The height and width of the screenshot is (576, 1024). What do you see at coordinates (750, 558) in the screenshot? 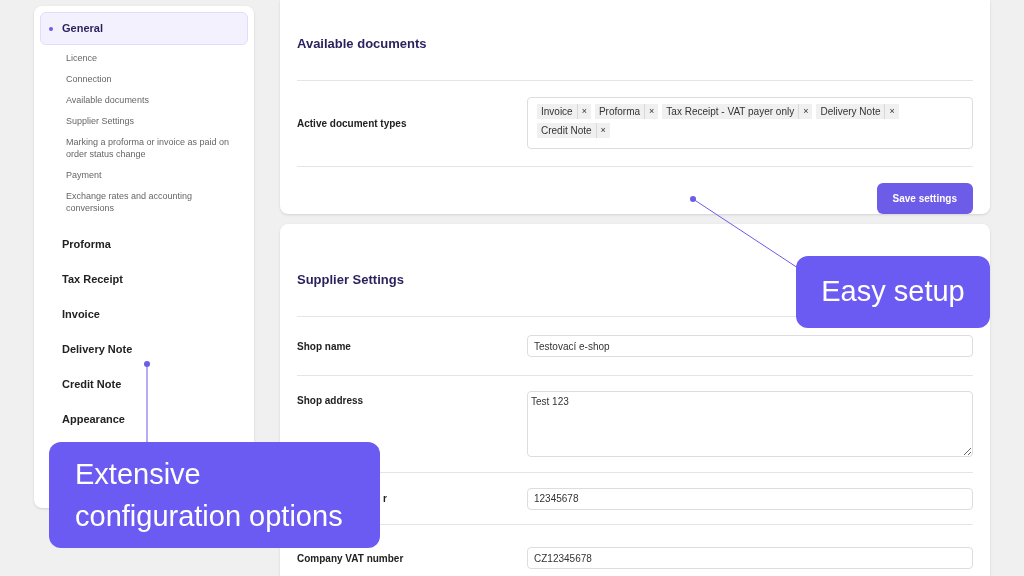
I see `text-field: CZ12345678` at bounding box center [750, 558].